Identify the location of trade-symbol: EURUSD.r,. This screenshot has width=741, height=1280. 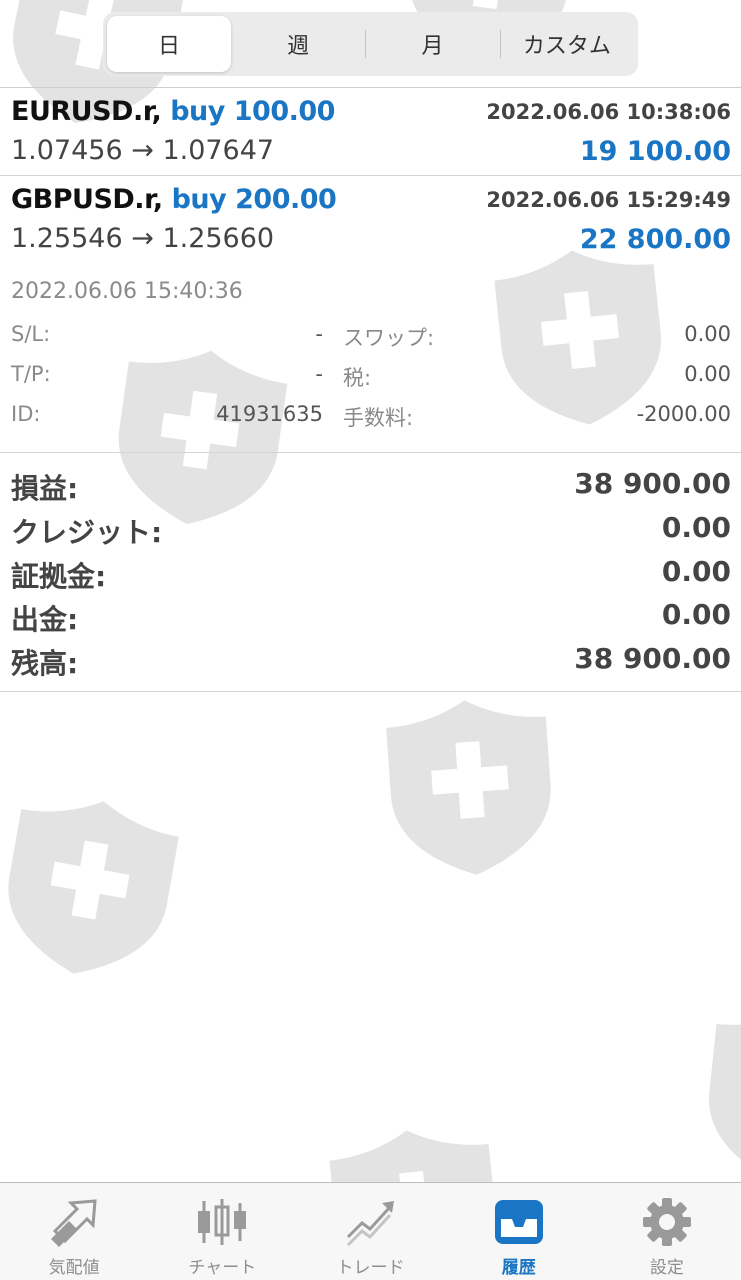
(86, 111).